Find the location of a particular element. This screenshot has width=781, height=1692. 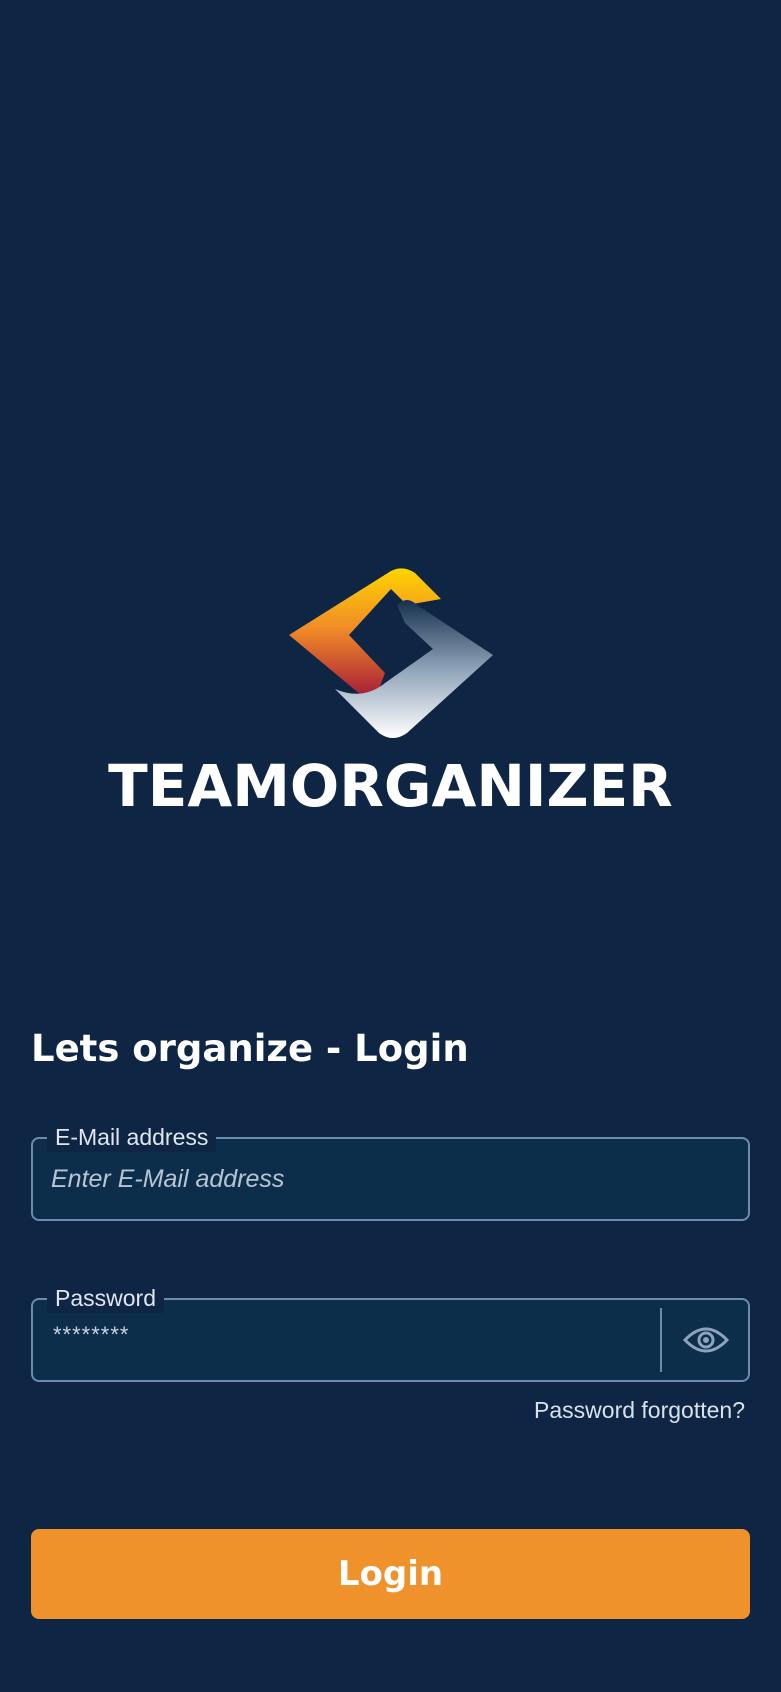

email-input is located at coordinates (331, 1179).